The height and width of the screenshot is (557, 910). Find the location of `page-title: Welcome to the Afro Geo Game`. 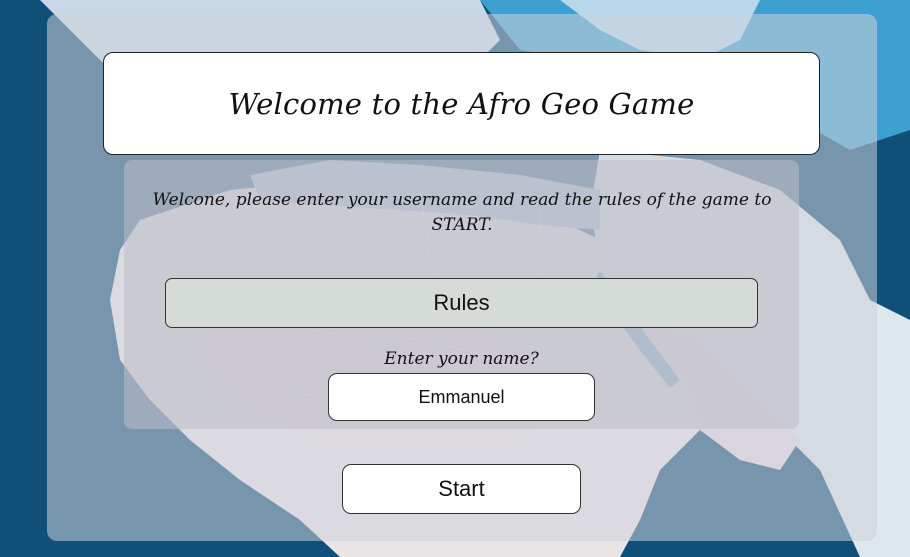

page-title: Welcome to the Afro Geo Game is located at coordinates (461, 103).